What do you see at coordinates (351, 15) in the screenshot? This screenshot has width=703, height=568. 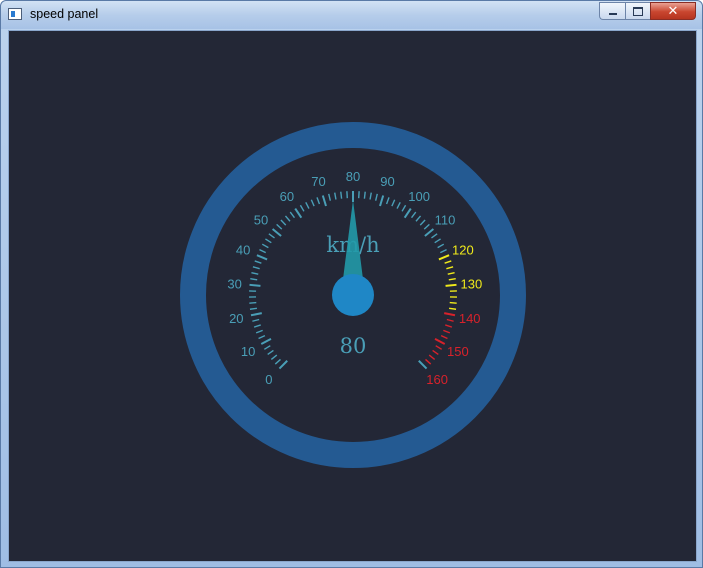 I see `title-bar: speed panel ✕` at bounding box center [351, 15].